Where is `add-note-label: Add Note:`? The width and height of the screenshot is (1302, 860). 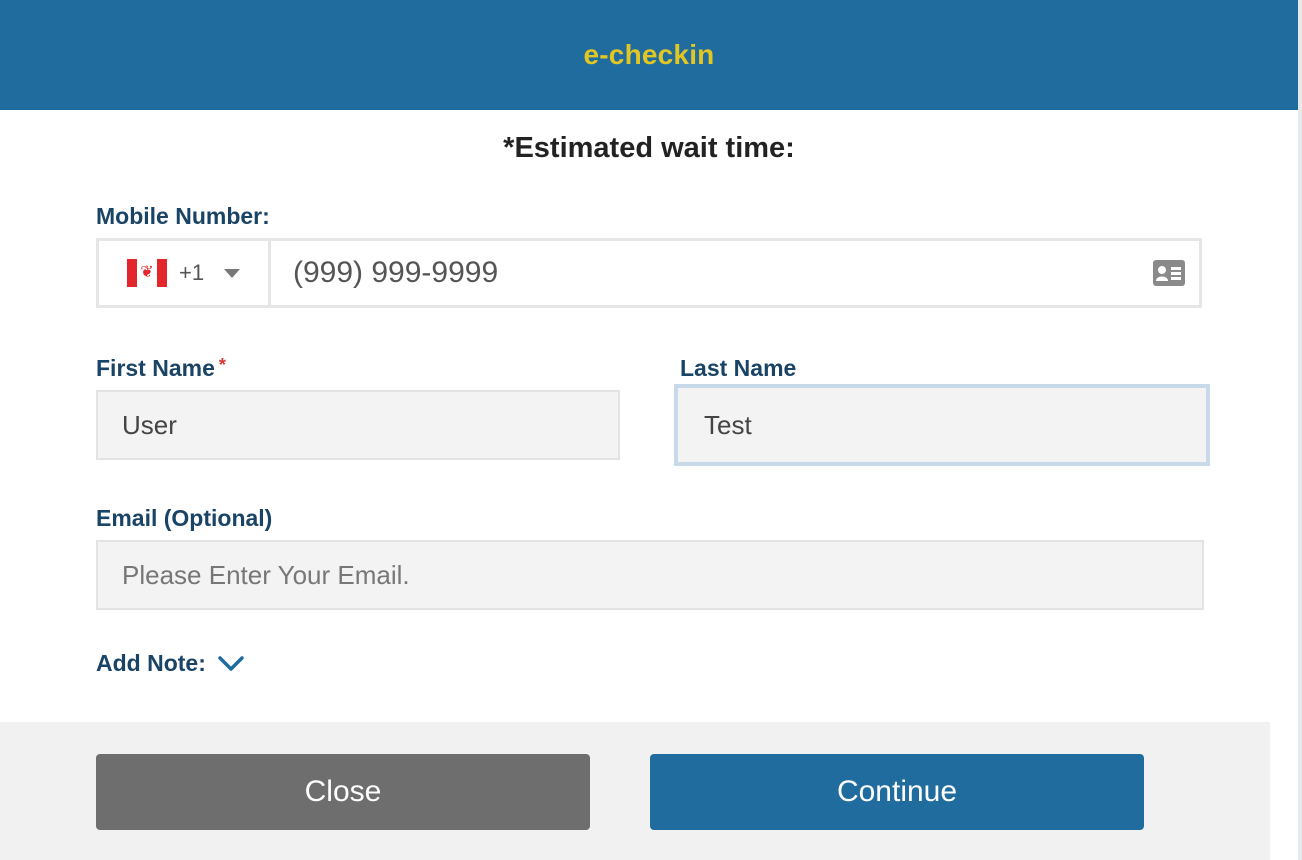 add-note-label: Add Note: is located at coordinates (151, 663).